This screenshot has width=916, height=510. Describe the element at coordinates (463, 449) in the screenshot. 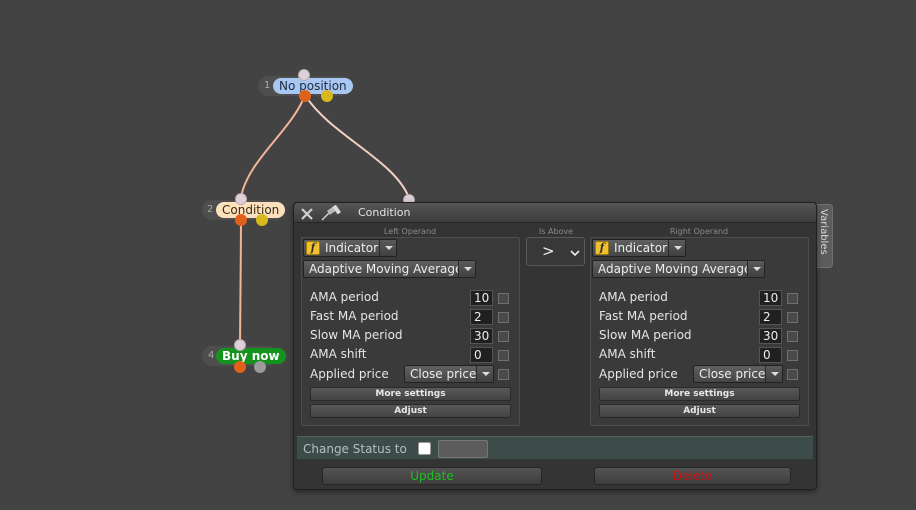

I see `change-status-select` at that location.